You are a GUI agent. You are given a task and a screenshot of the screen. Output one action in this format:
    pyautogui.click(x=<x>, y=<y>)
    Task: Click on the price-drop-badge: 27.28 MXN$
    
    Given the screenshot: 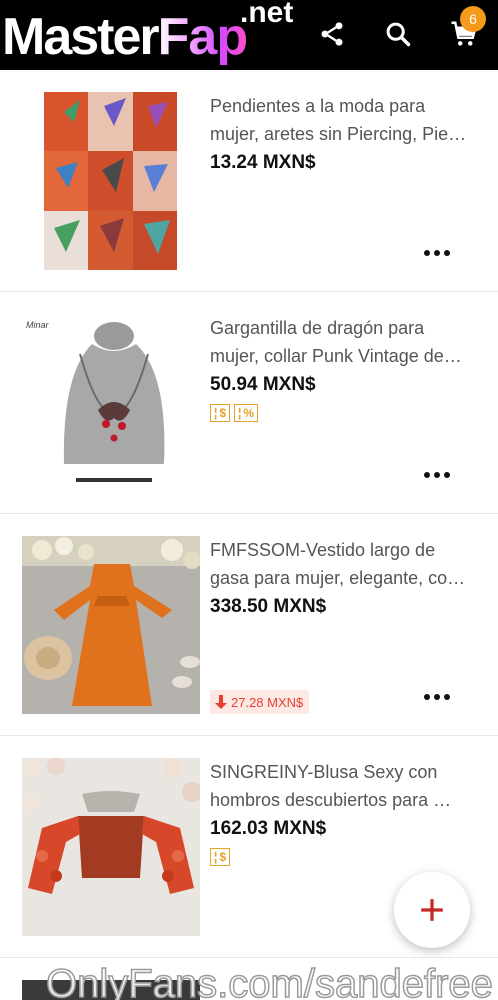 What is the action you would take?
    pyautogui.click(x=260, y=702)
    